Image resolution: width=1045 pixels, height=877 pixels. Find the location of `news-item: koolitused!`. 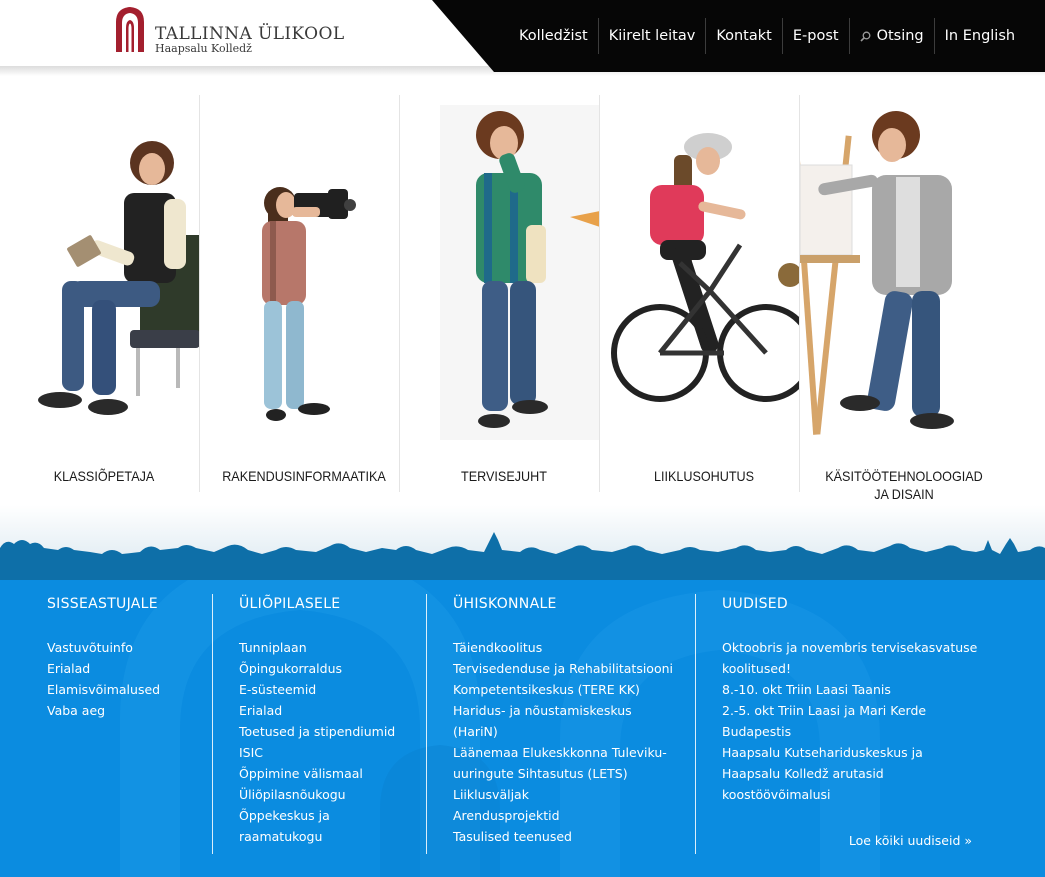

news-item: koolitused! is located at coordinates (847, 668).